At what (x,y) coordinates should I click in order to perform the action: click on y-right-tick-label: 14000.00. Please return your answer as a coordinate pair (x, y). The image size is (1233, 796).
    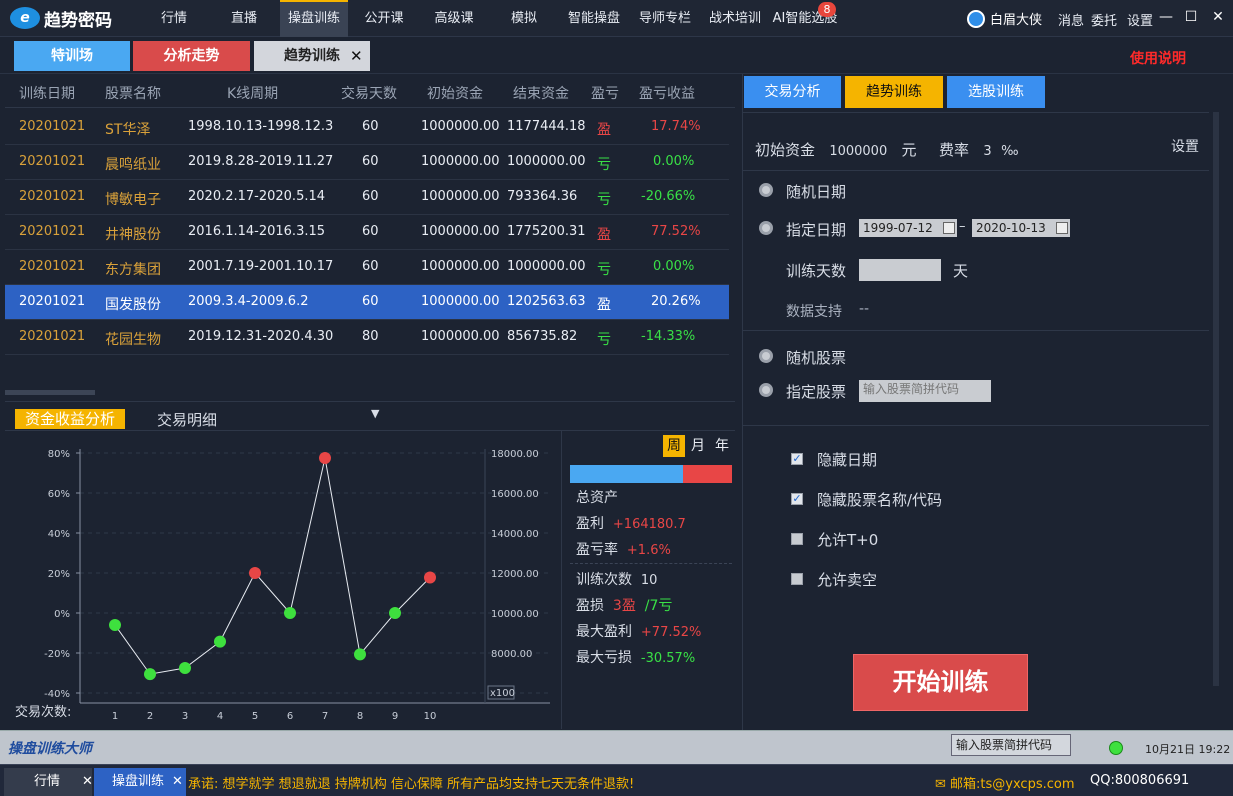
    Looking at the image, I should click on (515, 534).